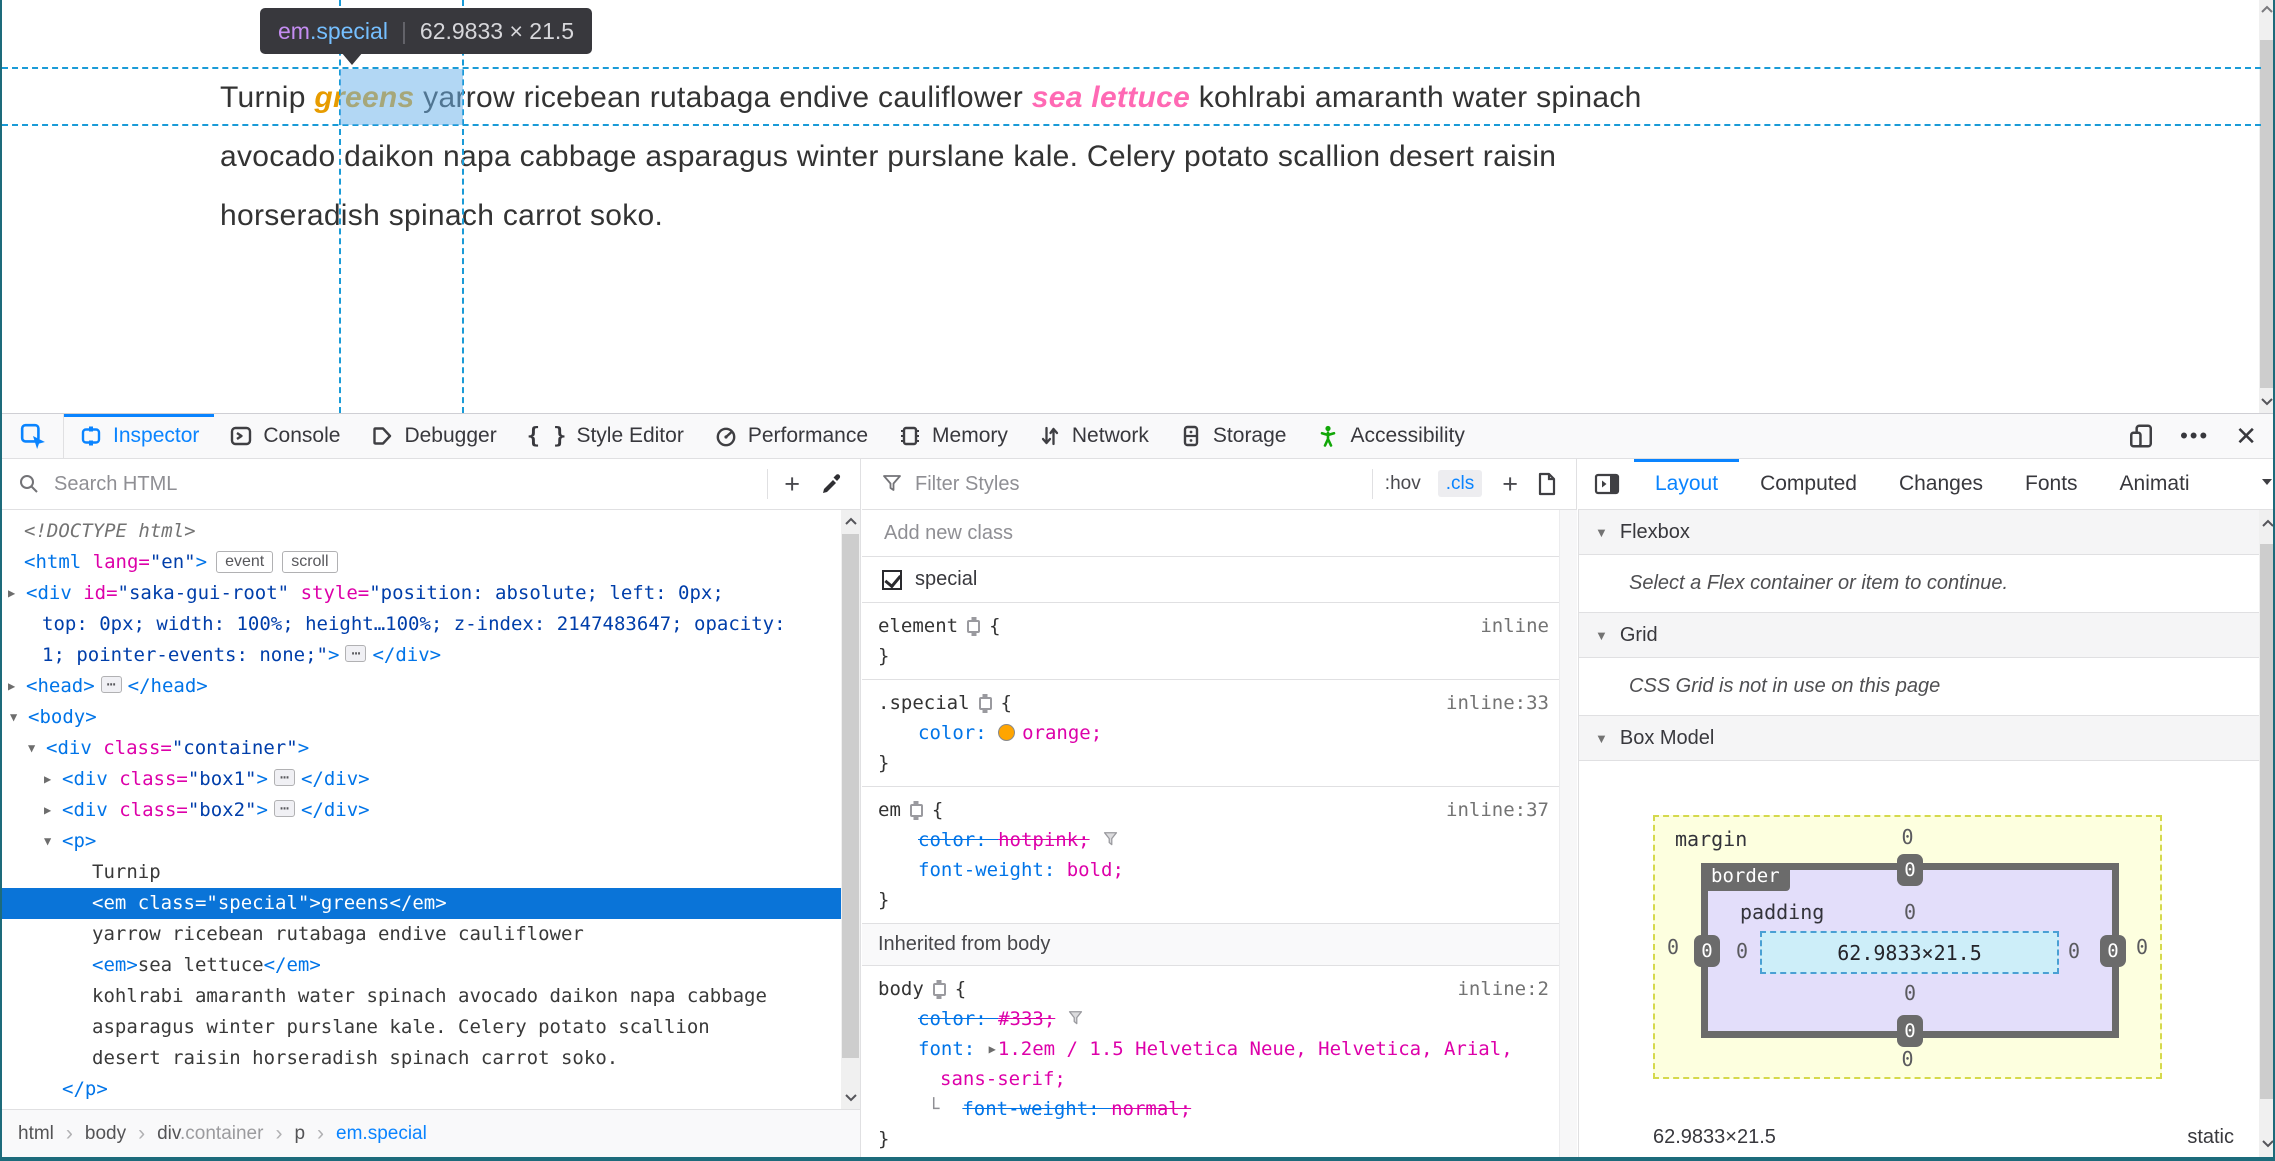 The width and height of the screenshot is (2275, 1161). Describe the element at coordinates (1707, 950) in the screenshot. I see `border-left-value: 0` at that location.